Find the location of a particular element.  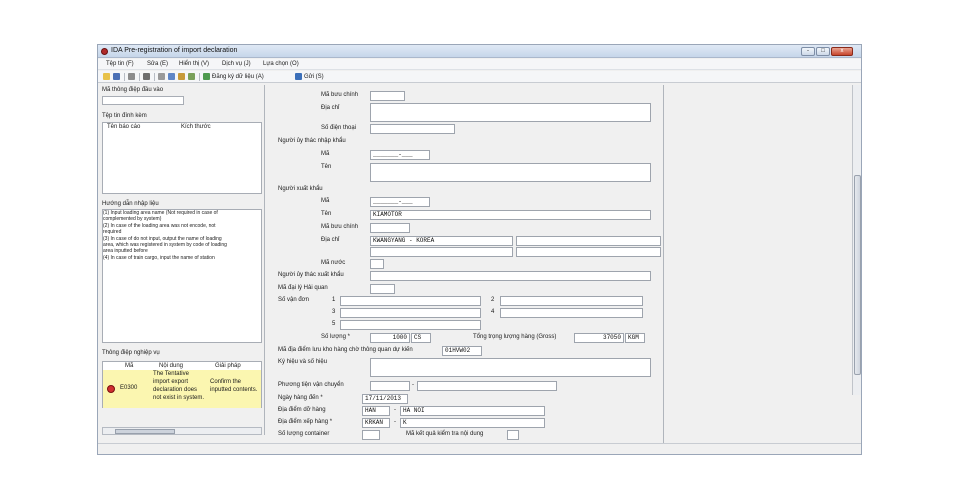

transport-name-input is located at coordinates (487, 386).